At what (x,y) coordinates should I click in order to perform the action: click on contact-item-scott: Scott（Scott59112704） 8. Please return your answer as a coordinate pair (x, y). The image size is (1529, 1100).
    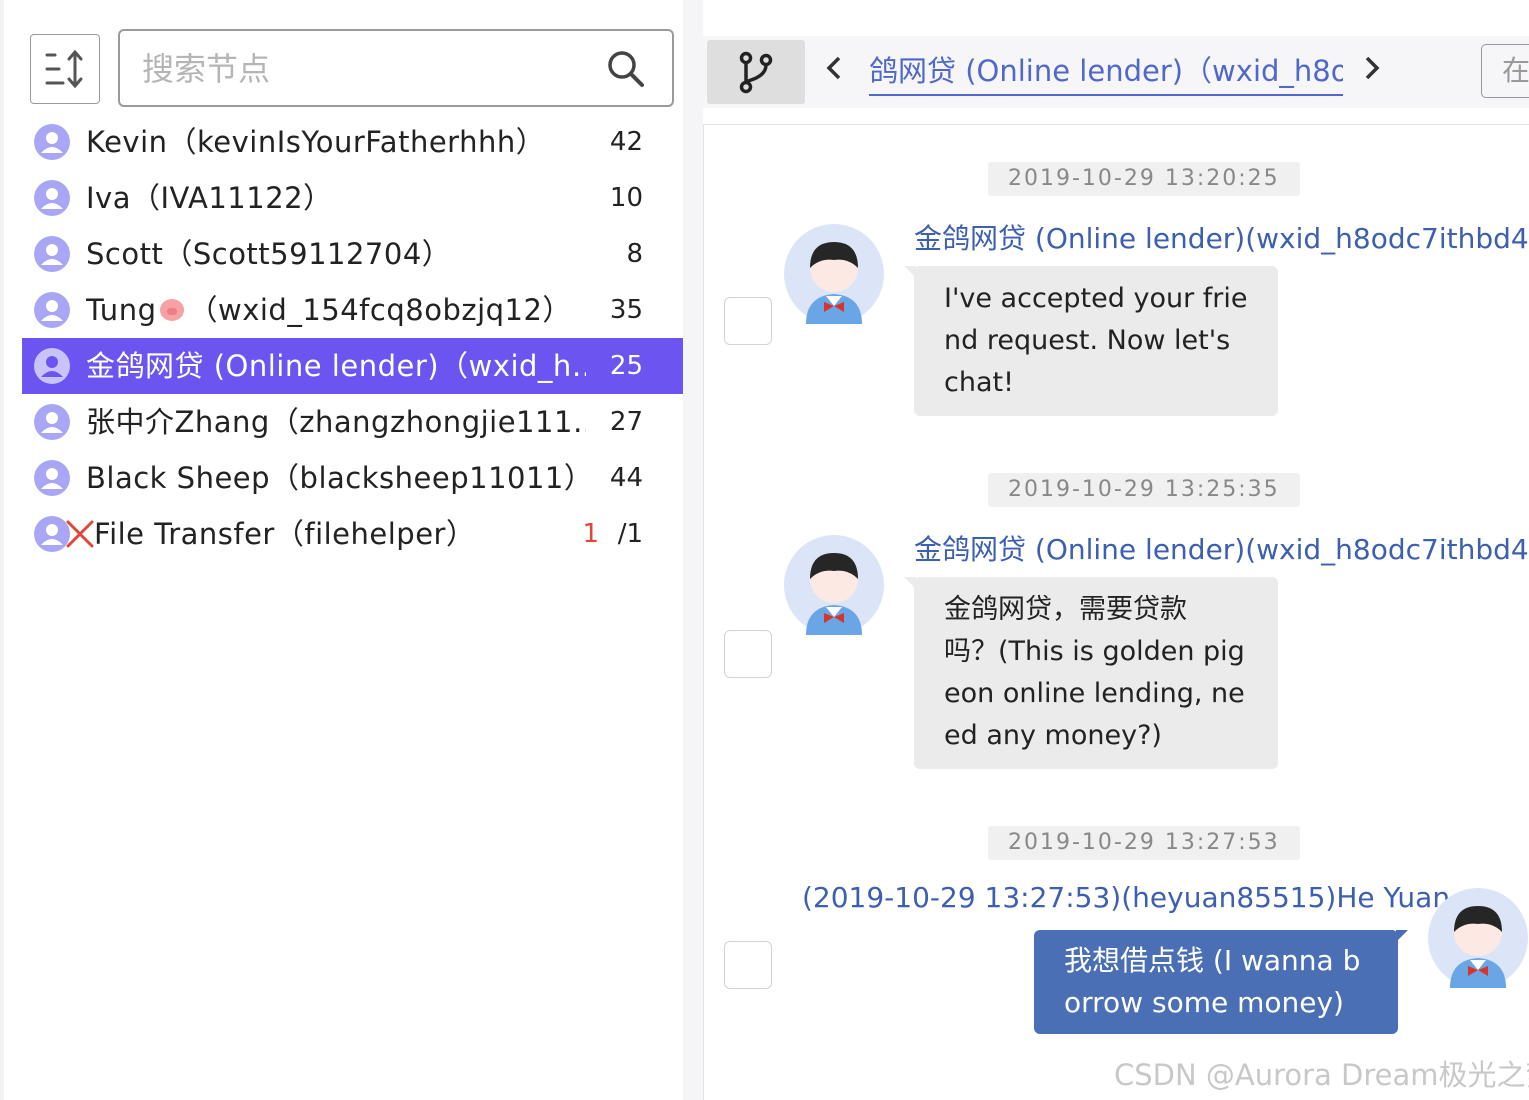
    Looking at the image, I should click on (352, 254).